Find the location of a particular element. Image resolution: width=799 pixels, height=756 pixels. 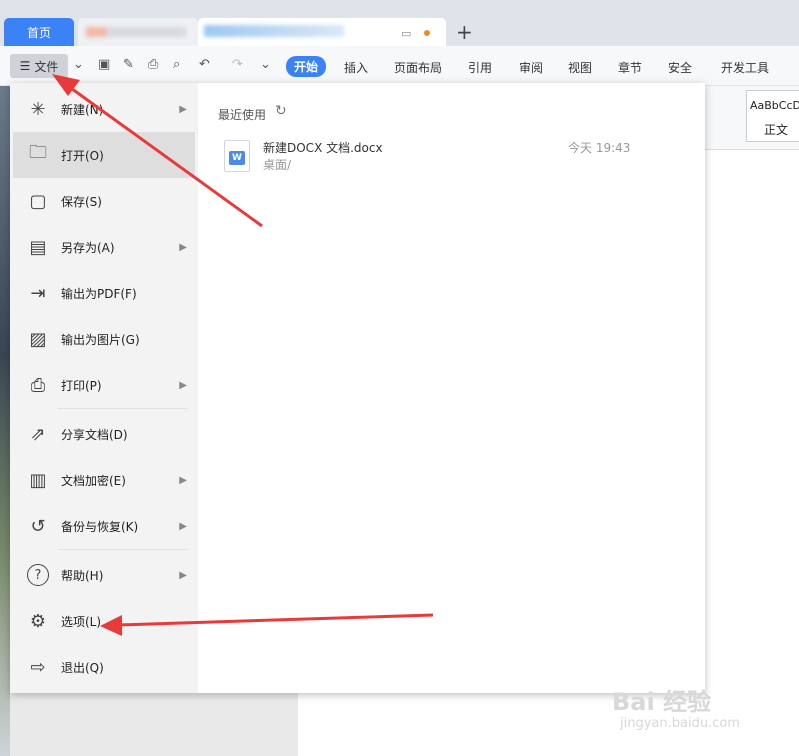

recent-file-name: 新建DOCX 文档.docx is located at coordinates (323, 148).